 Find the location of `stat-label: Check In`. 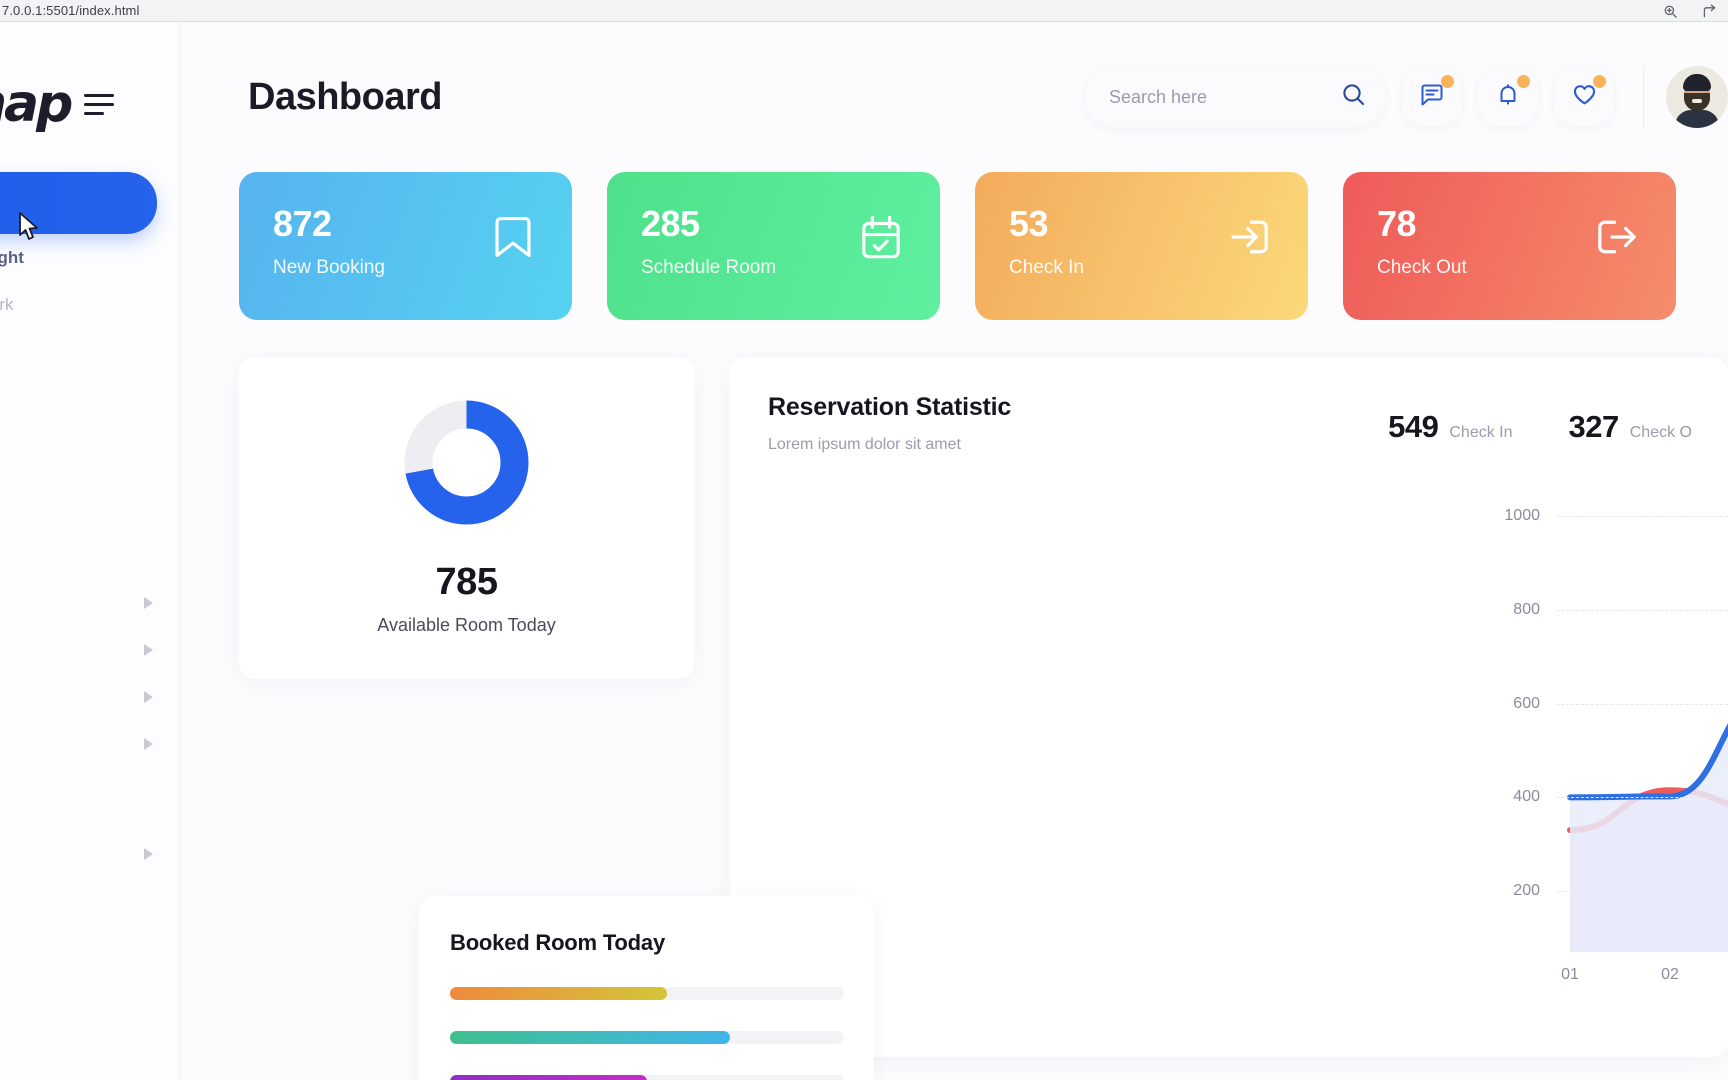

stat-label: Check In is located at coordinates (1046, 267).